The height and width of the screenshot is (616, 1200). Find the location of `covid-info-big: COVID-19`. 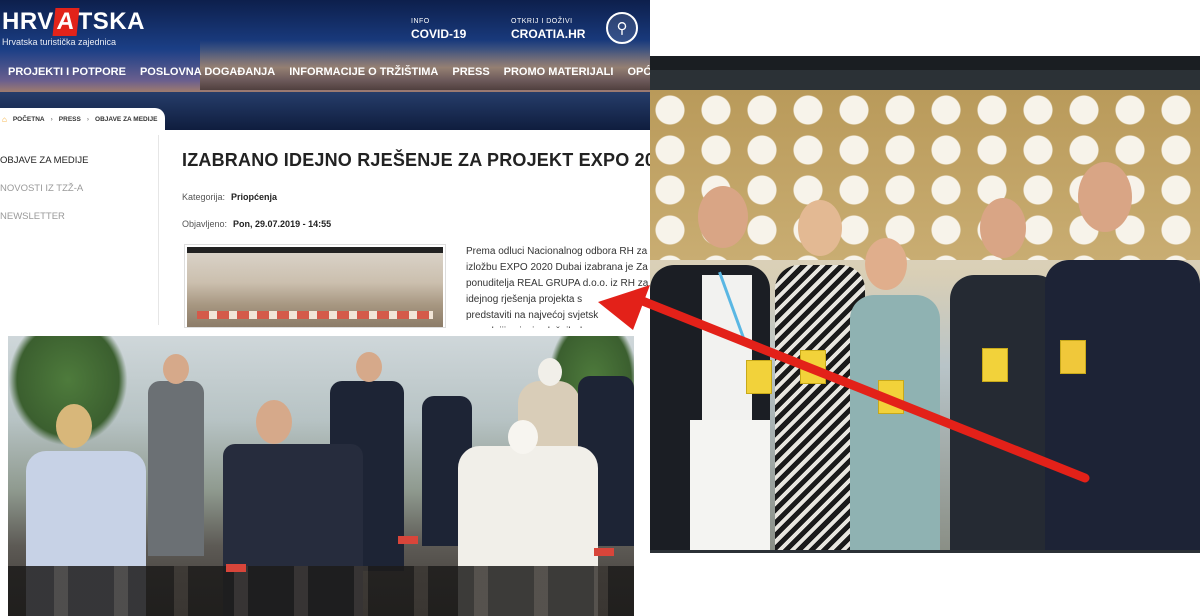

covid-info-big: COVID-19 is located at coordinates (439, 34).